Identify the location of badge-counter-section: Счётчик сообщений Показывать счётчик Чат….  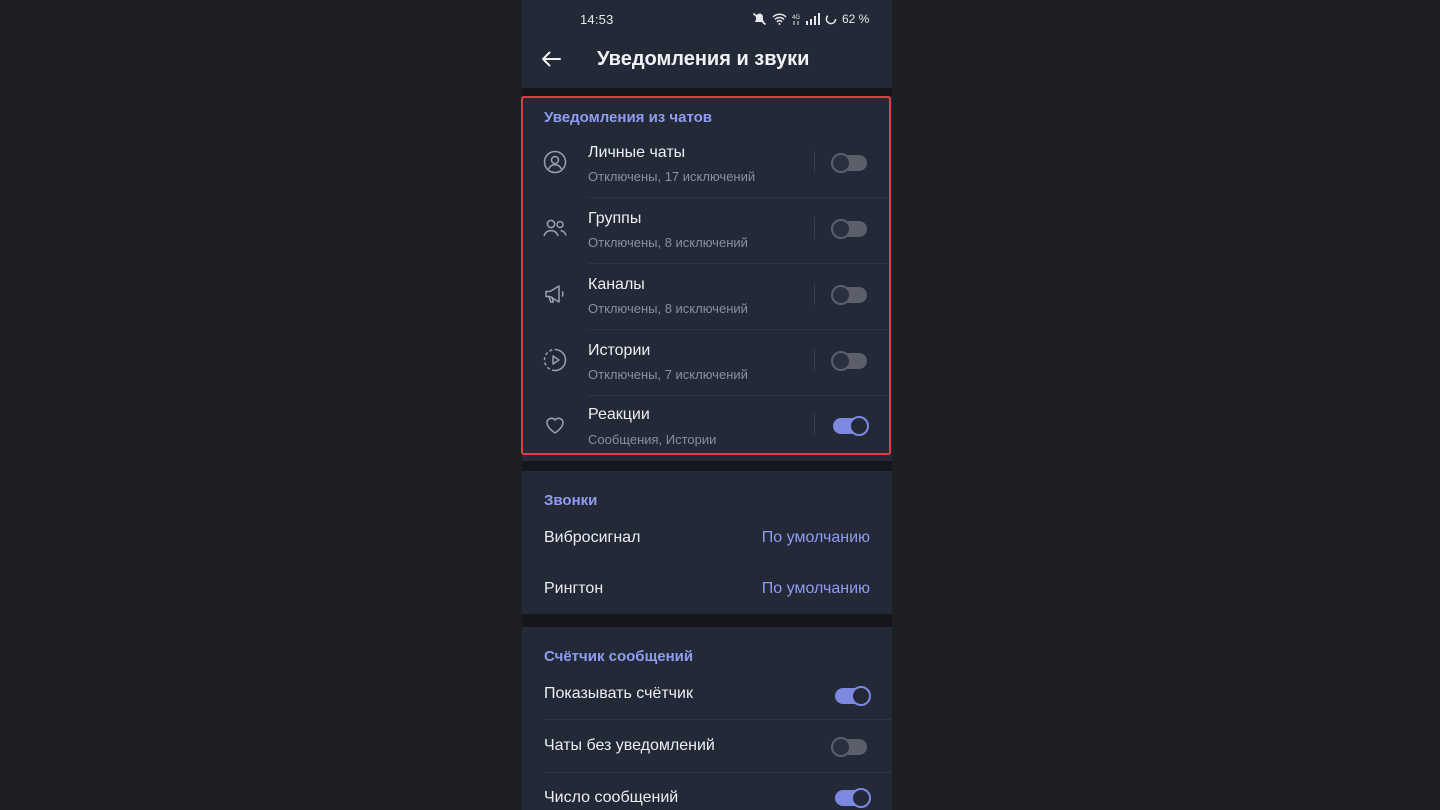
(707, 718).